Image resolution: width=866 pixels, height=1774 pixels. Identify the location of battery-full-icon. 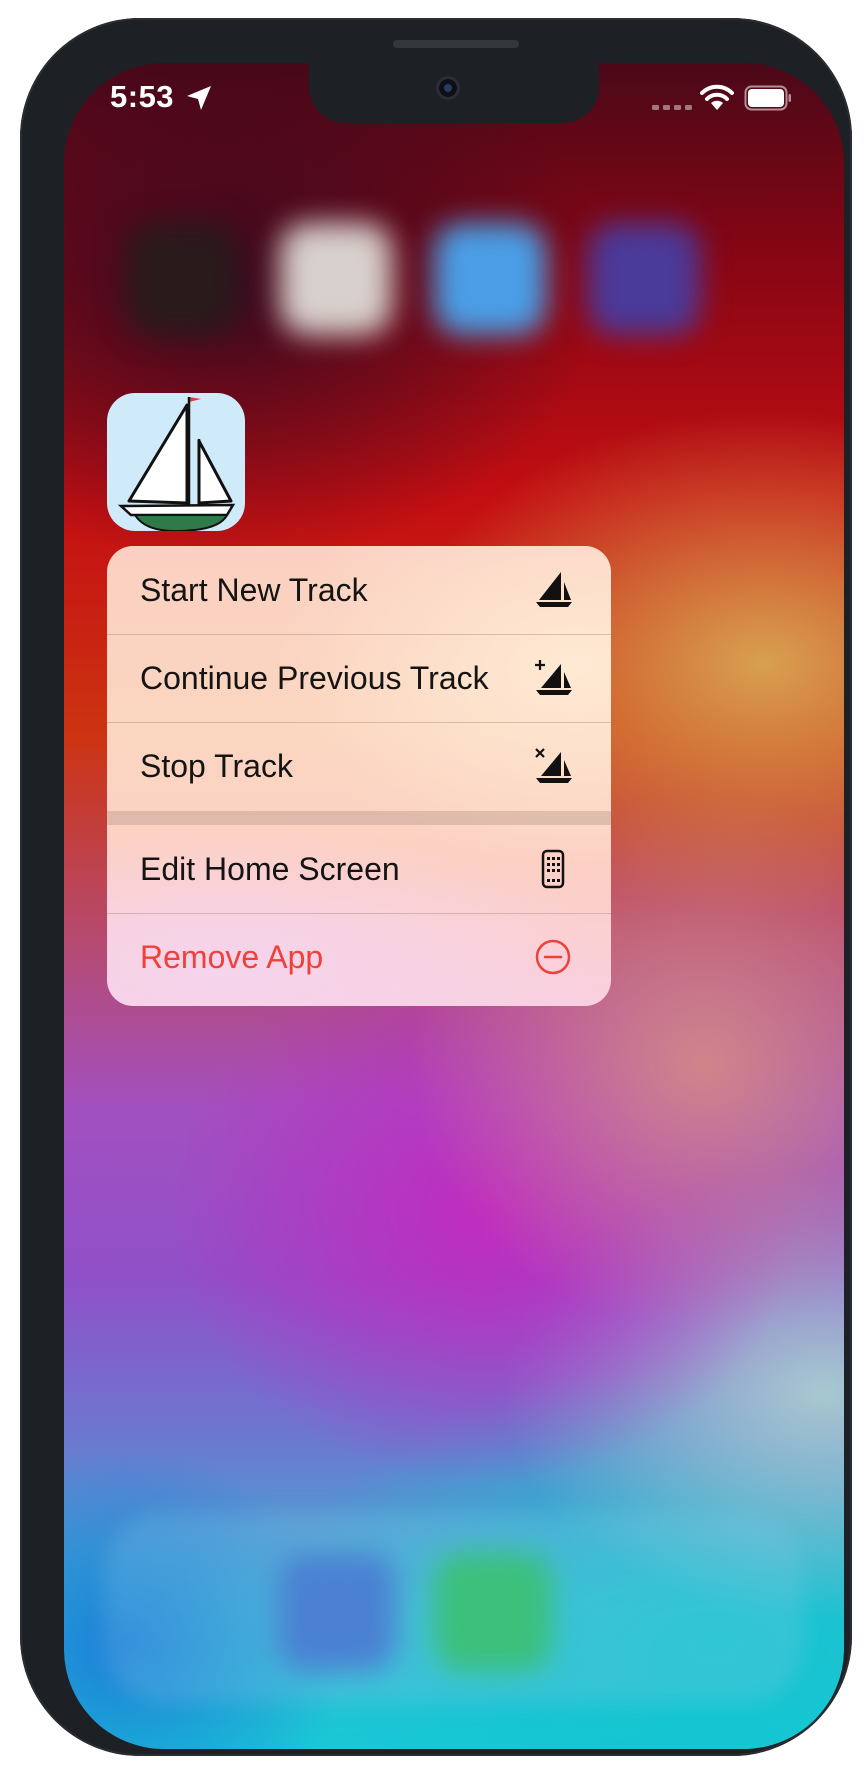
(767, 98).